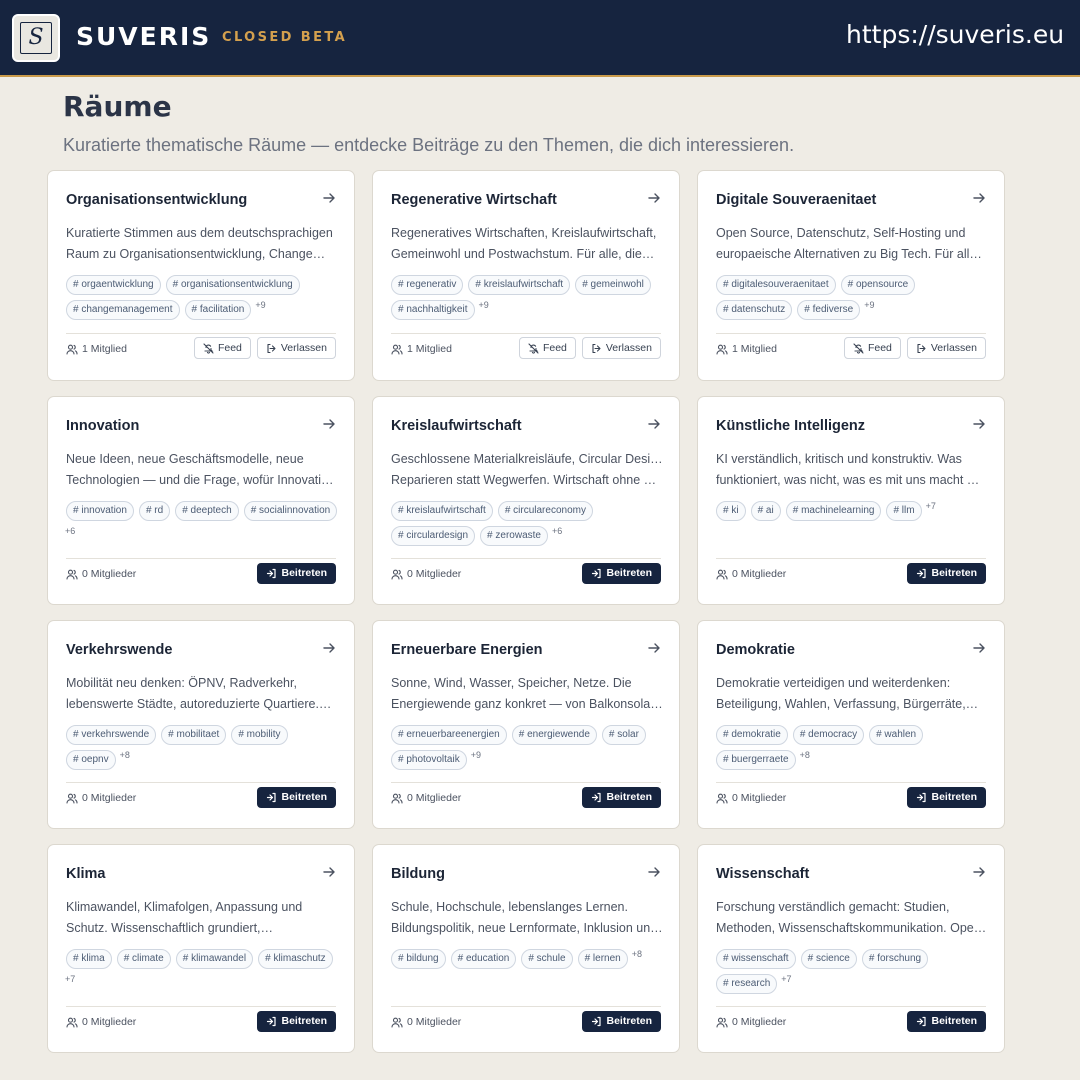 The width and height of the screenshot is (1080, 1080). Describe the element at coordinates (790, 426) in the screenshot. I see `room-title: Künstliche Intelligenz` at that location.